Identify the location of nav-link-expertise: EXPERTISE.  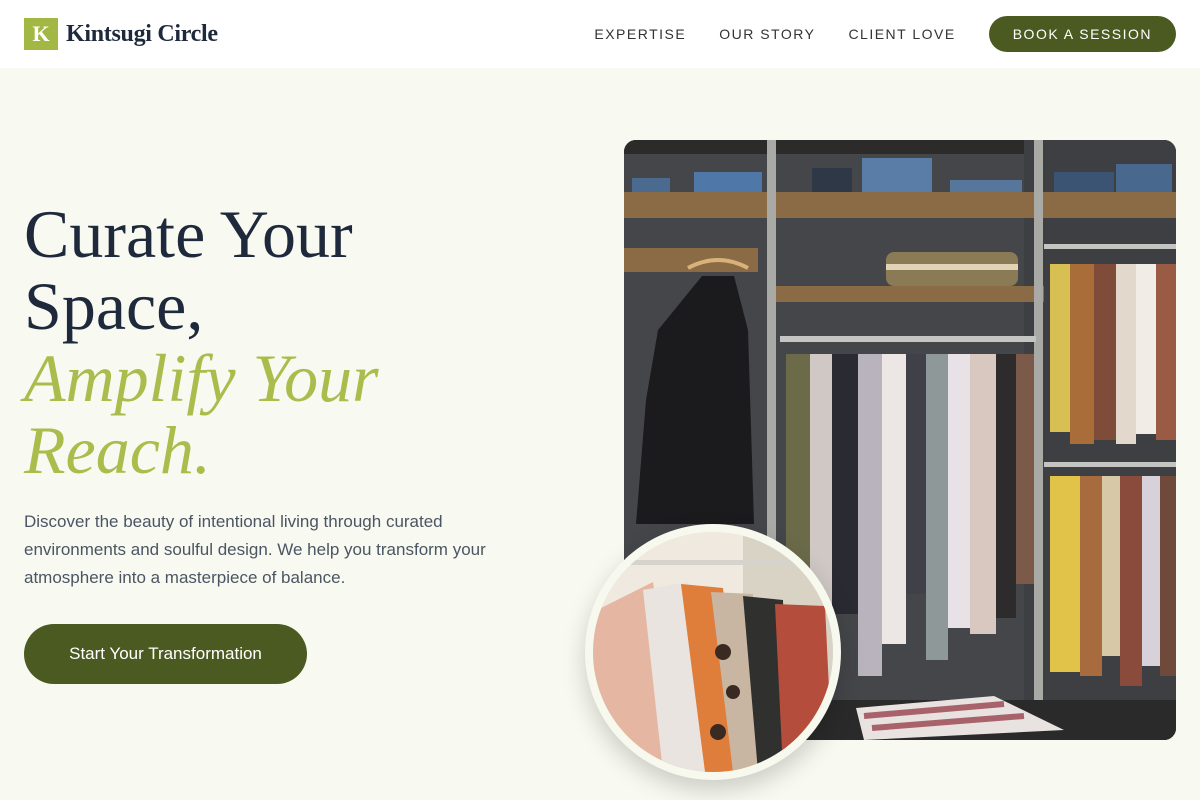
(640, 34).